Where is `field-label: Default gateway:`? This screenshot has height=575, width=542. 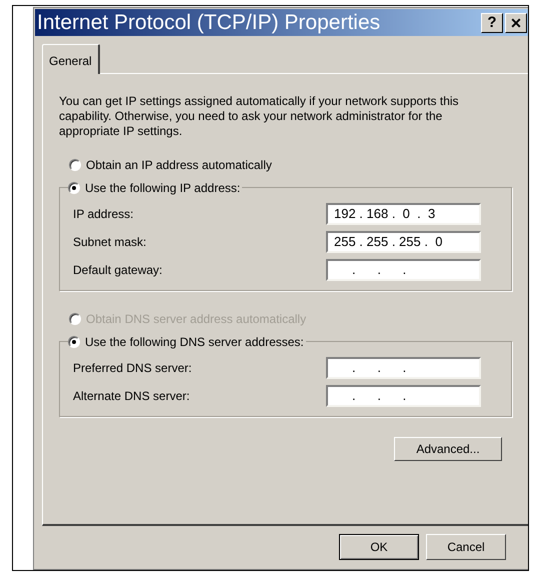
field-label: Default gateway: is located at coordinates (117, 270).